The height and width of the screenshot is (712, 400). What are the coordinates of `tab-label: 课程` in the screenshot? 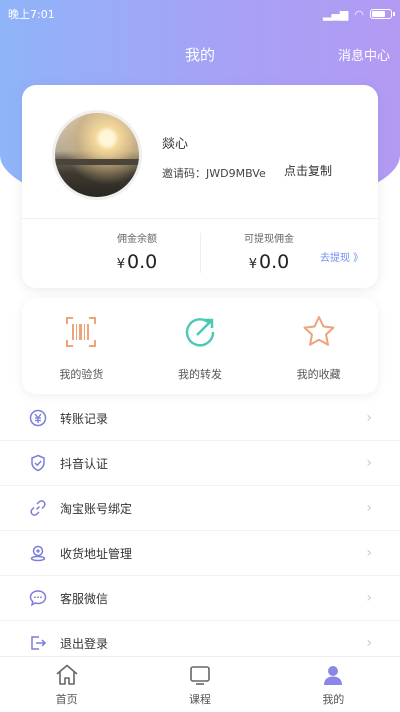 It's located at (199, 699).